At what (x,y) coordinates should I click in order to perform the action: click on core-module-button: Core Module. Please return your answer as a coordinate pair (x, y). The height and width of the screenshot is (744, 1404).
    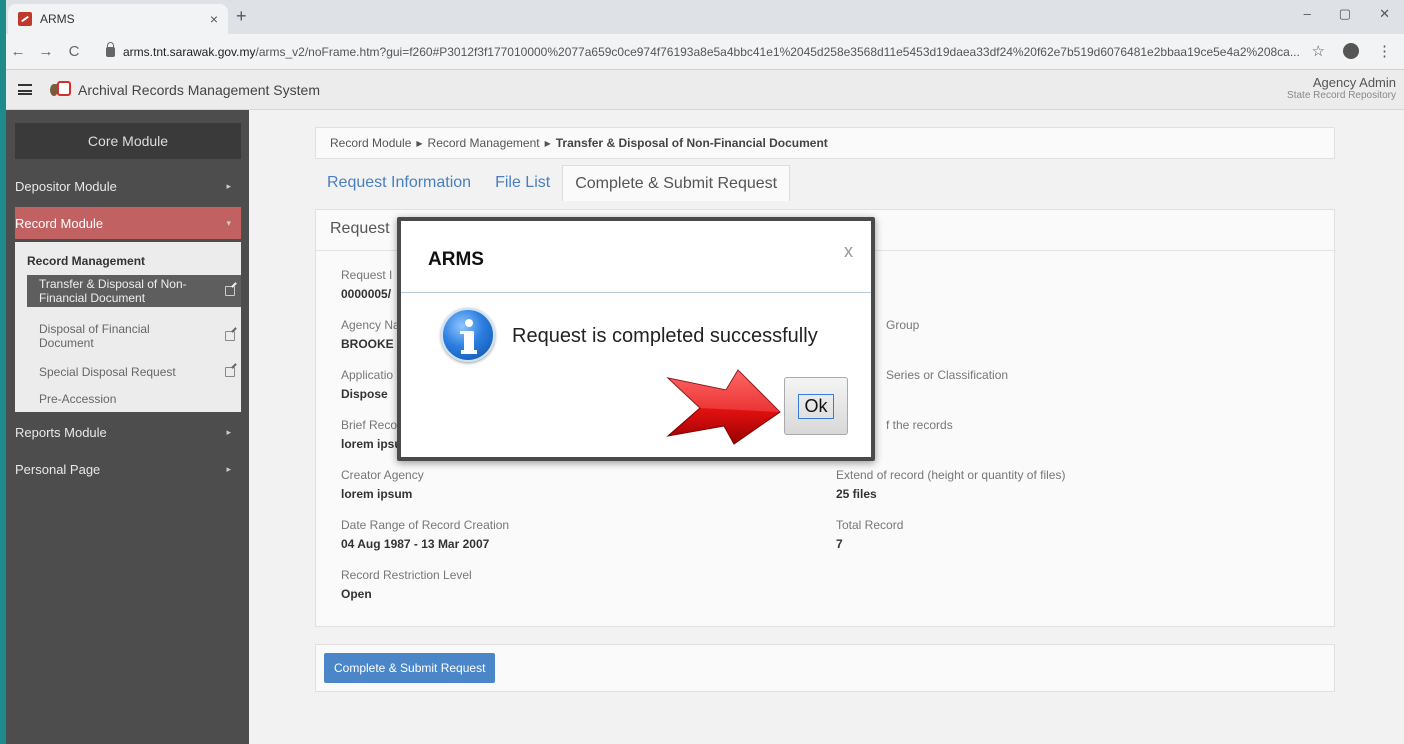
    Looking at the image, I should click on (128, 141).